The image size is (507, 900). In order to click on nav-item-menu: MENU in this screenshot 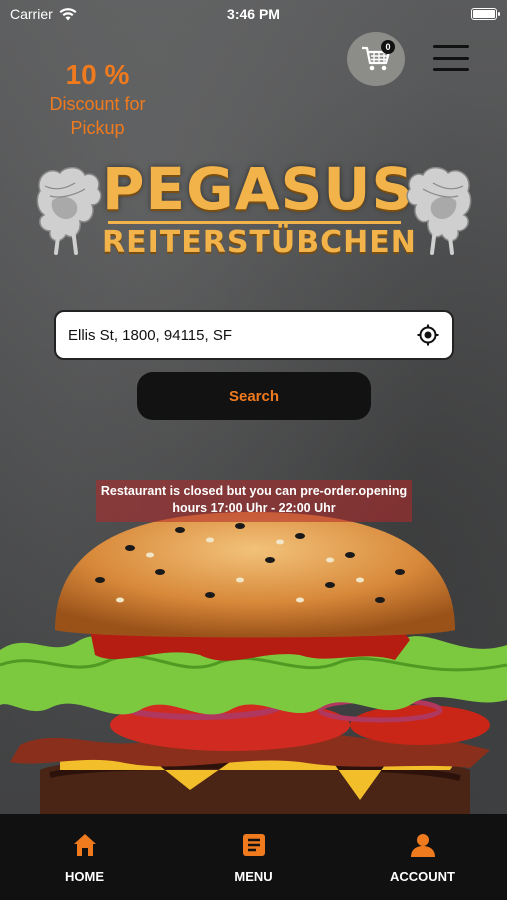, I will do `click(254, 857)`.